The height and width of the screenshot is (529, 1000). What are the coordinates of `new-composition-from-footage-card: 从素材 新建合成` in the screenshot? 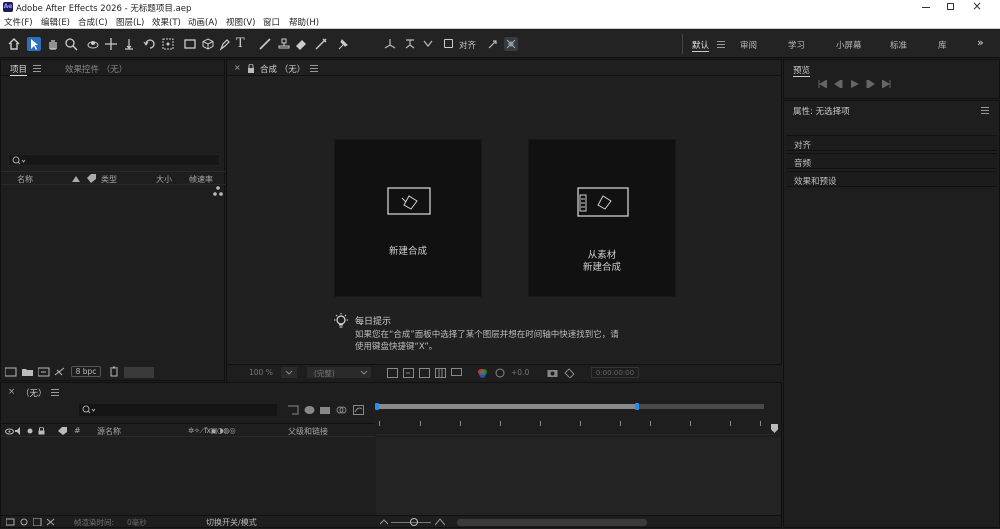 It's located at (602, 218).